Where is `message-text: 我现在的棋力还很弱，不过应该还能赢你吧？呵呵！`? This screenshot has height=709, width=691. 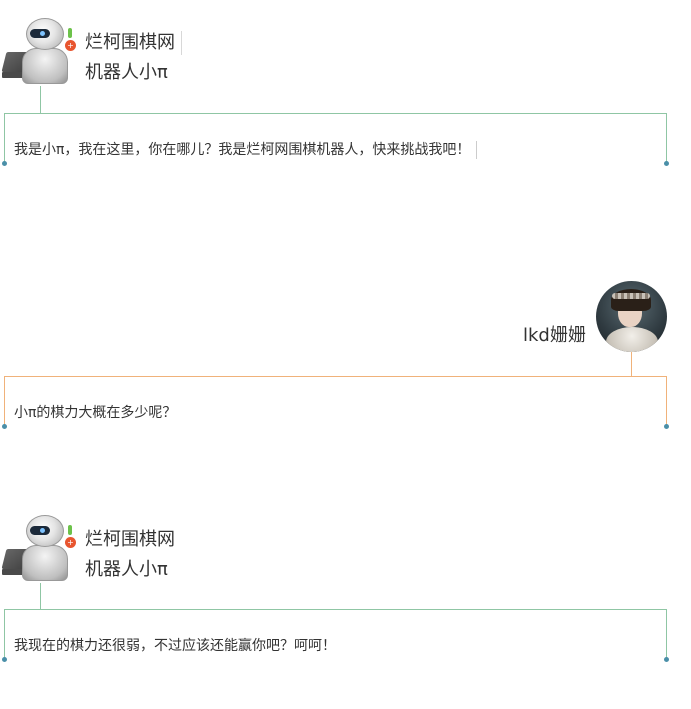 message-text: 我现在的棋力还很弱，不过应该还能赢你吧？呵呵！ is located at coordinates (175, 646).